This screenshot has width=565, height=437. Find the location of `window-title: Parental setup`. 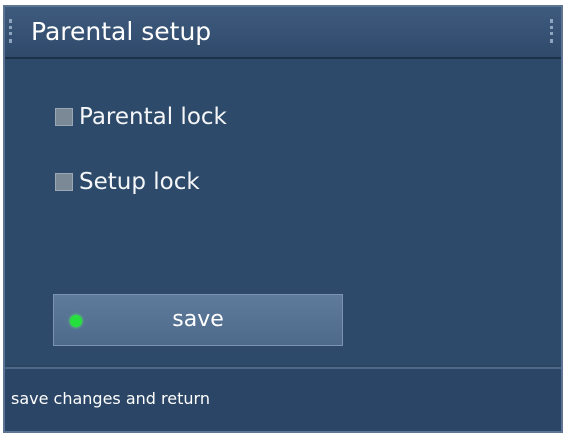

window-title: Parental setup is located at coordinates (121, 31).